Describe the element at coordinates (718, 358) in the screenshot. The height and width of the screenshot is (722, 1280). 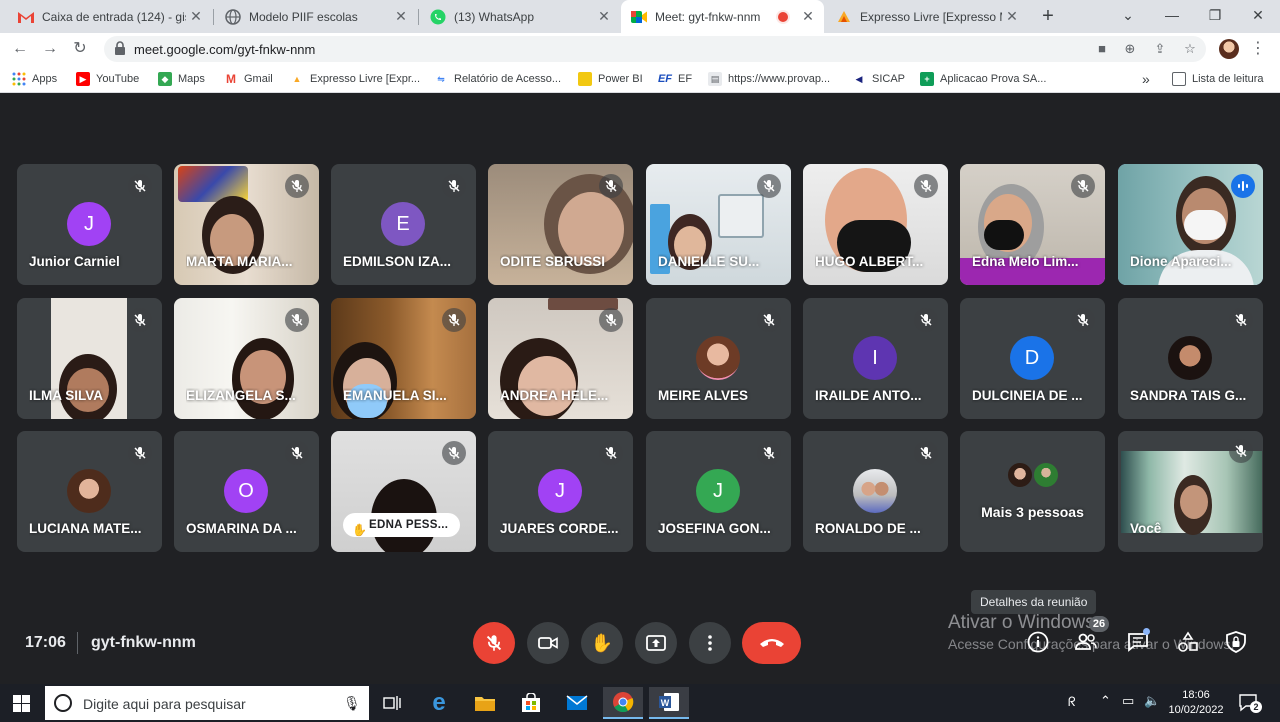
I see `participant-tile: MEIRE ALVES` at that location.